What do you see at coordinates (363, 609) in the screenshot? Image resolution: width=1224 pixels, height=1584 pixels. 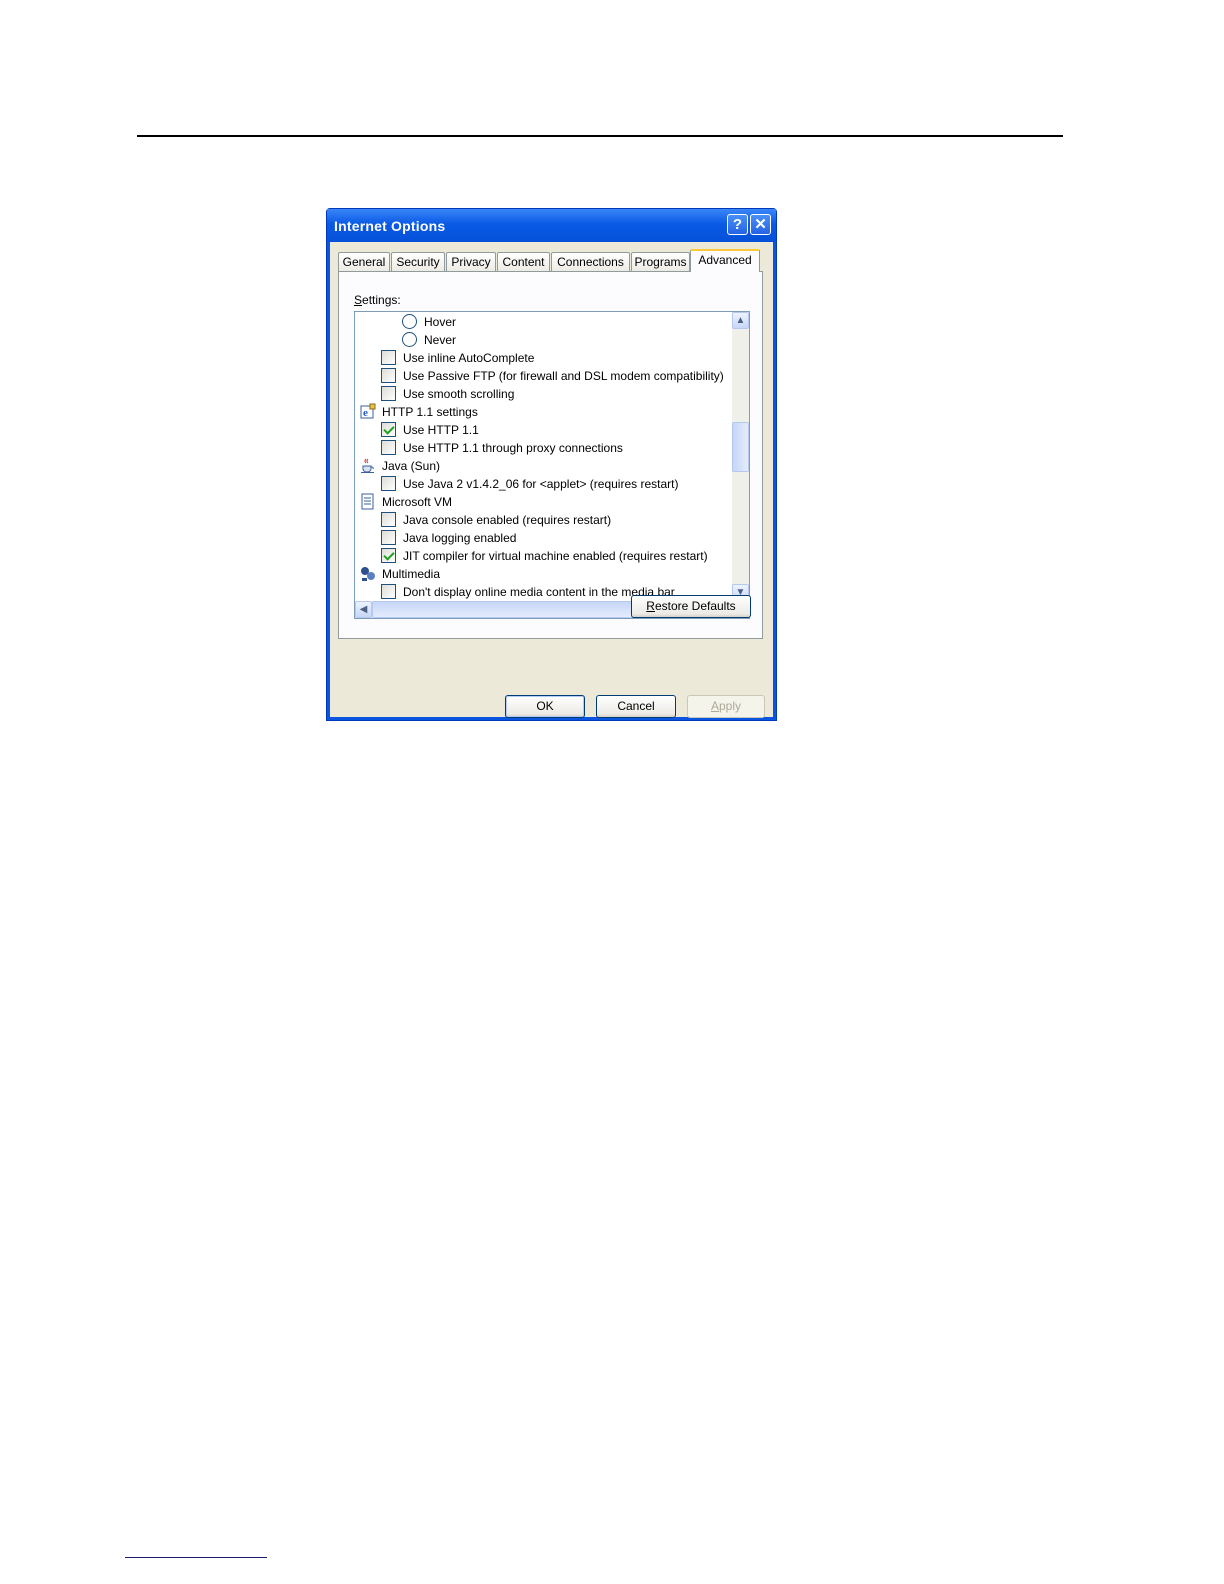 I see `scroll-left-icon: ◀` at bounding box center [363, 609].